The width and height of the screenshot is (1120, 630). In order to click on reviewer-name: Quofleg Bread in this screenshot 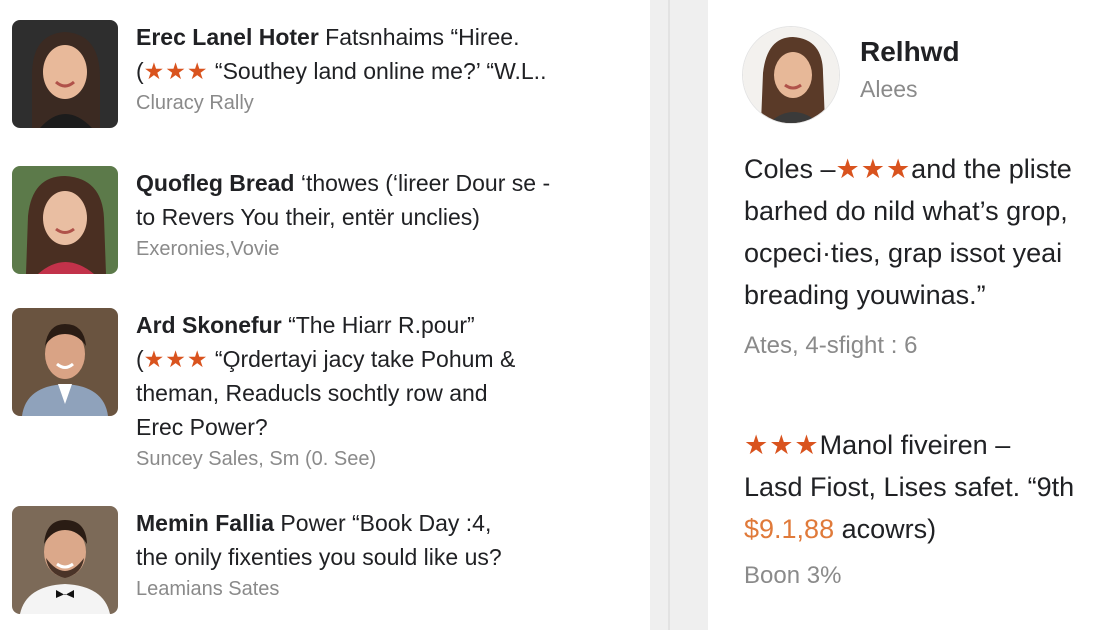, I will do `click(215, 183)`.